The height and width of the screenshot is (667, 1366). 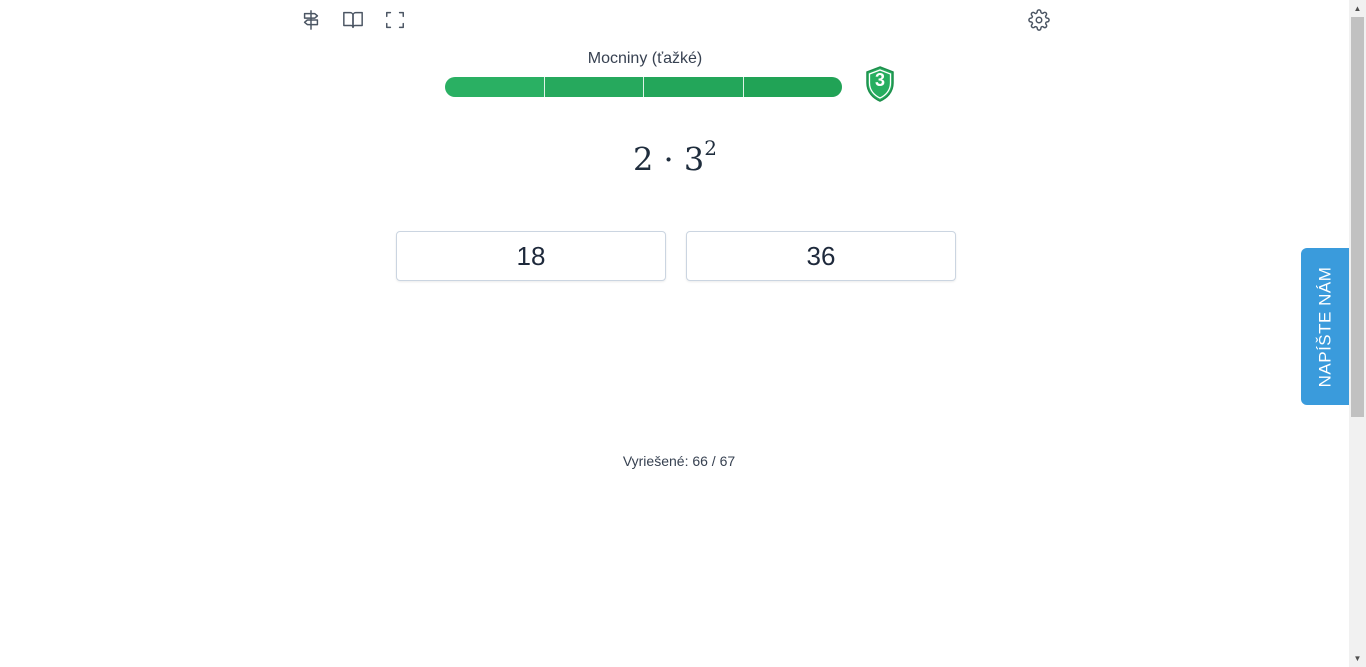 I want to click on level-badge-number: 3, so click(x=879, y=80).